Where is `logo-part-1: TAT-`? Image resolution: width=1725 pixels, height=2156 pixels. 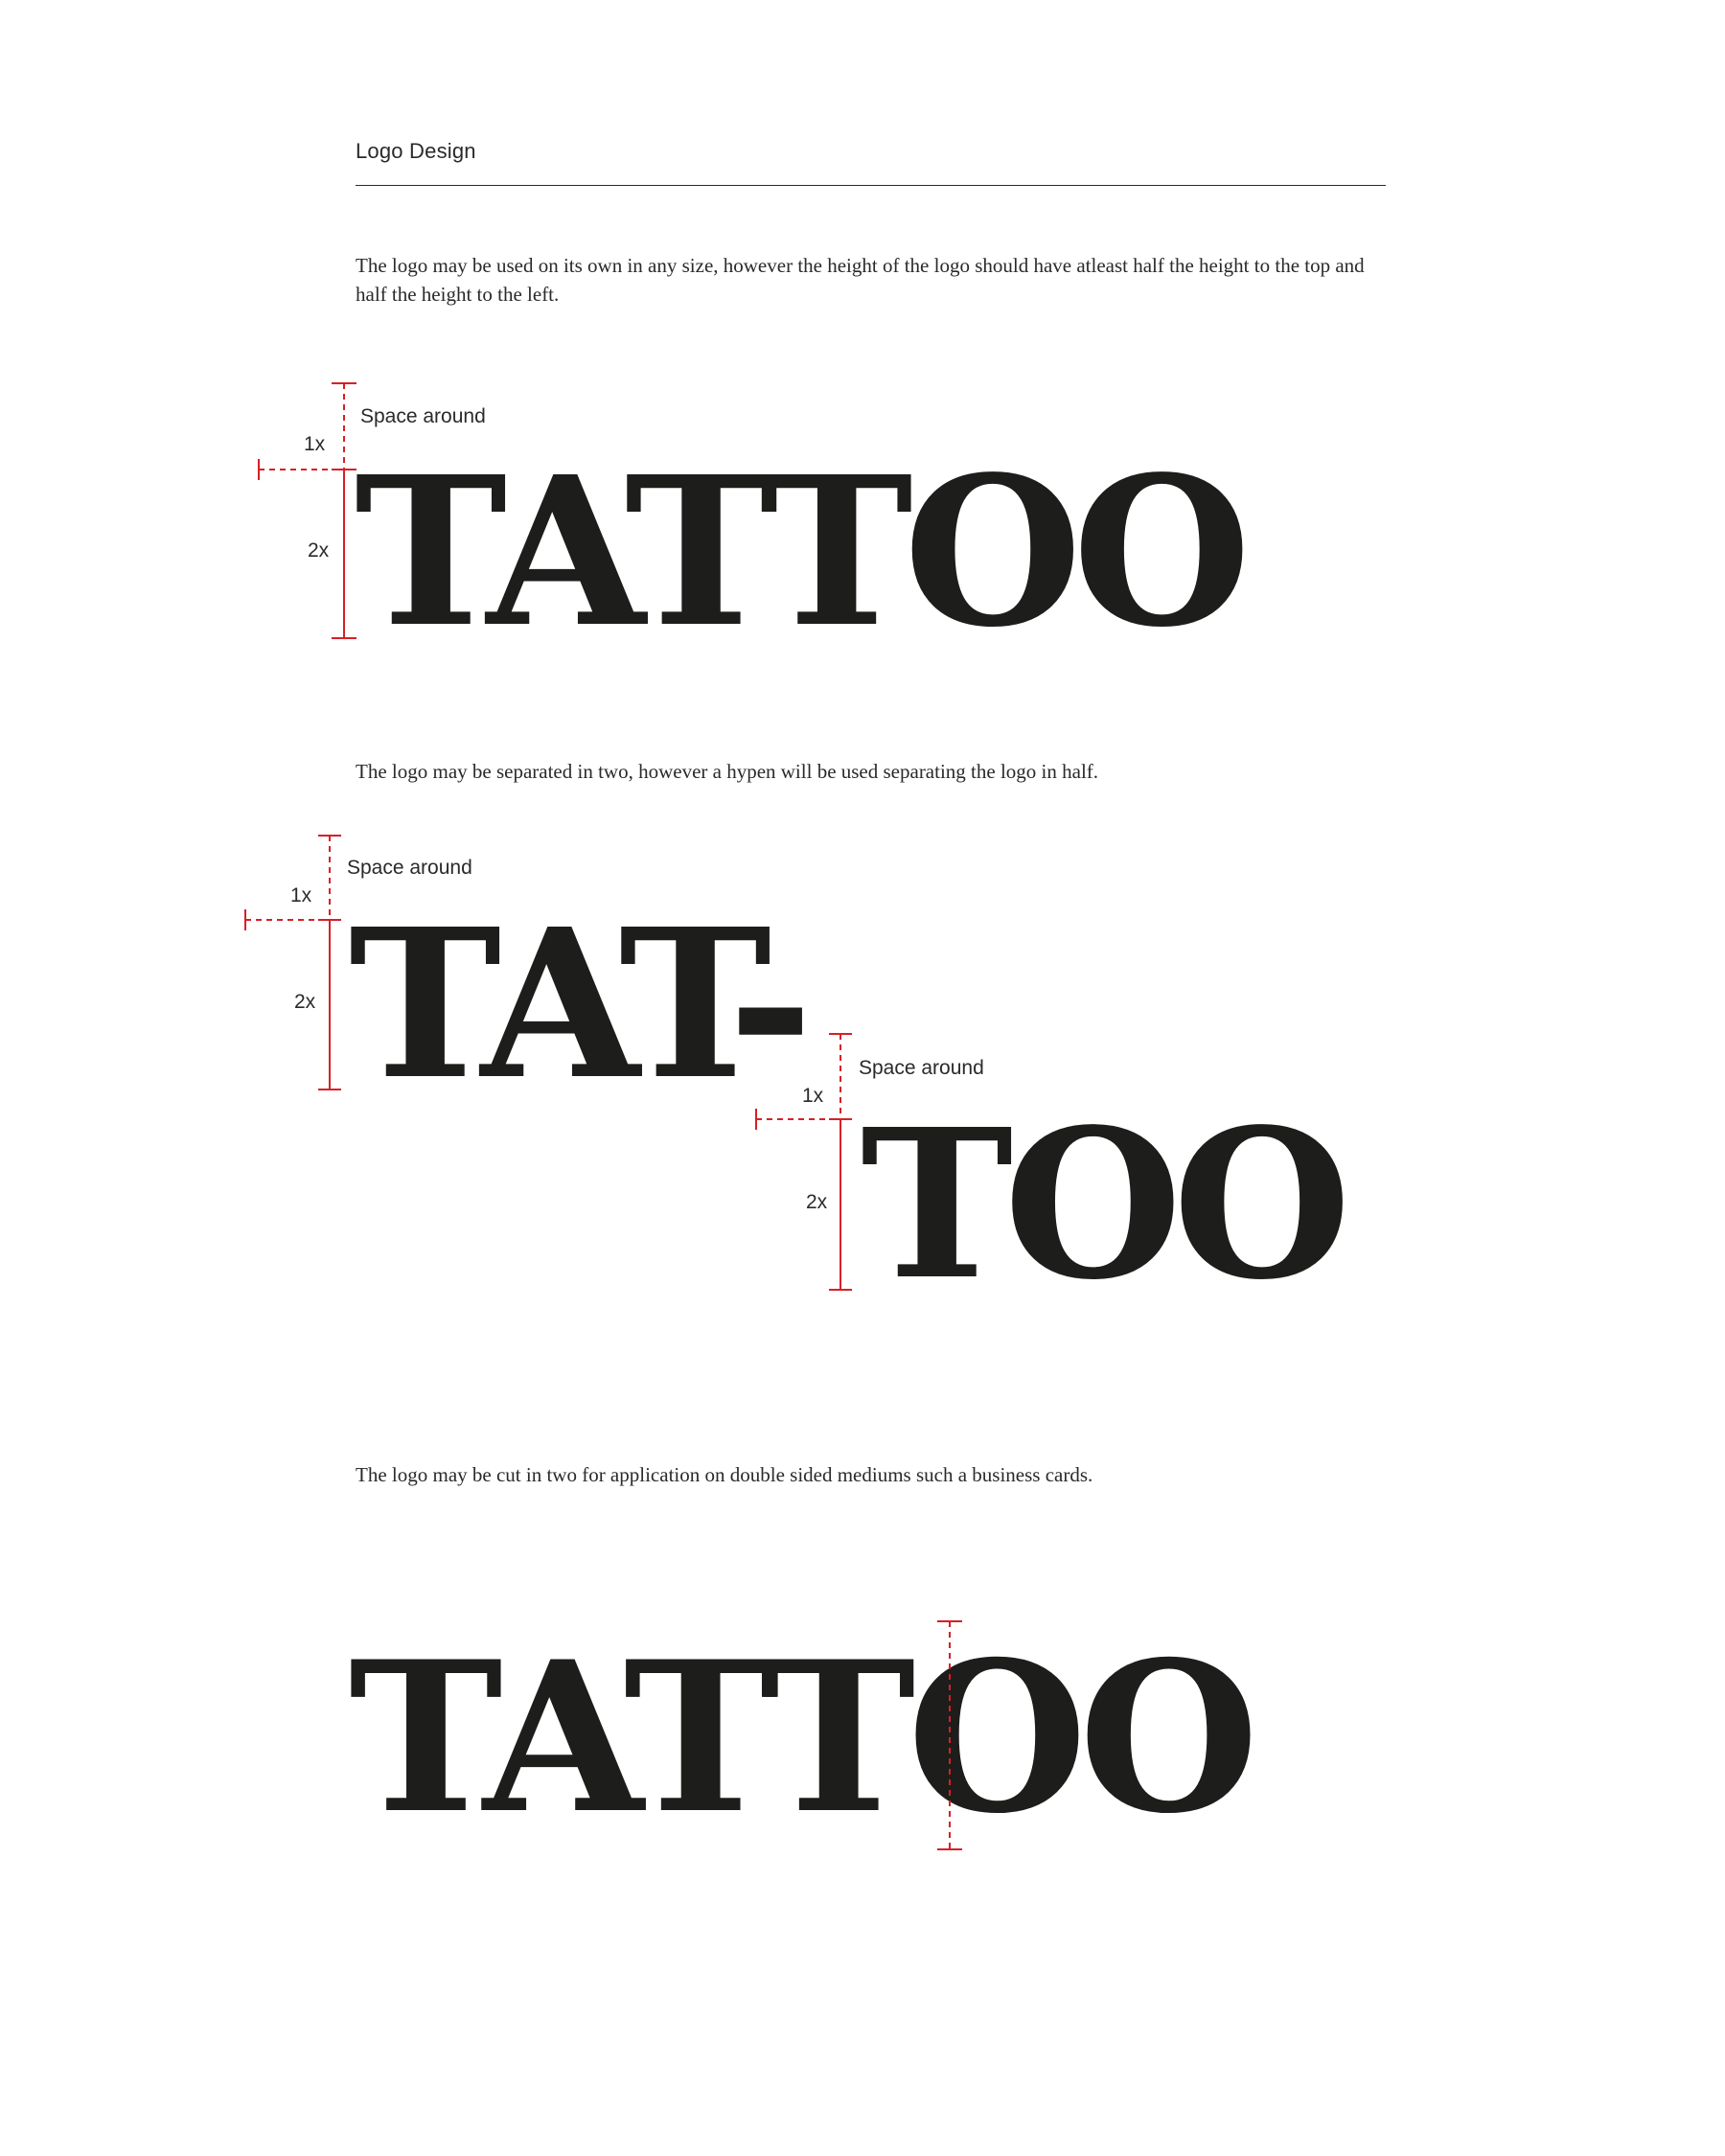
logo-part-1: TAT- is located at coordinates (581, 1004).